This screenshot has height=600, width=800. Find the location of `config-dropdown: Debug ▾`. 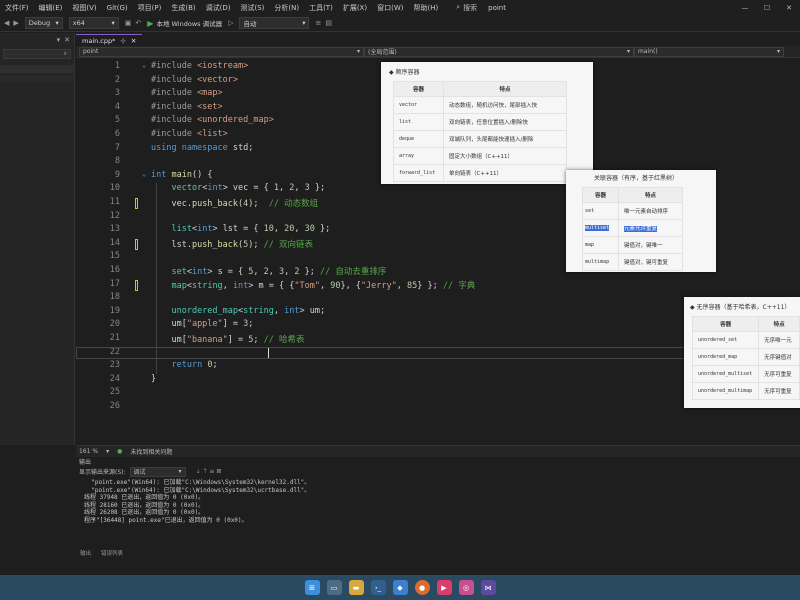

config-dropdown: Debug ▾ is located at coordinates (43, 23).